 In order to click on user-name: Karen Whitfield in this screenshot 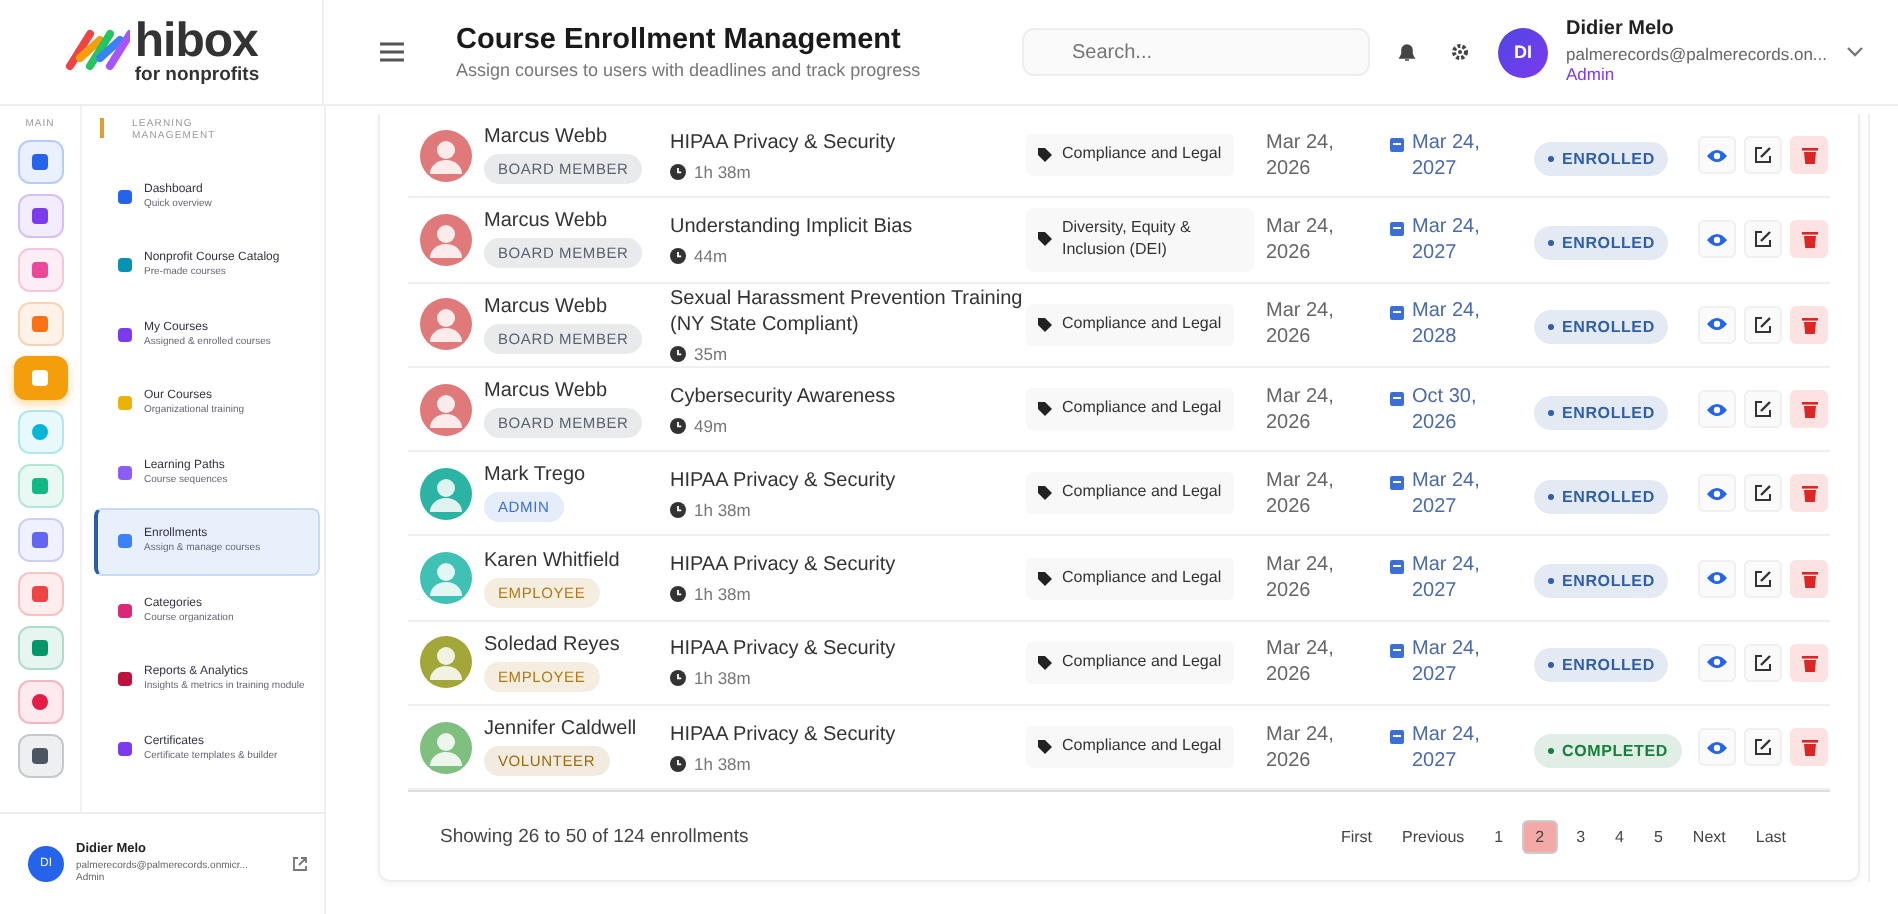, I will do `click(552, 560)`.